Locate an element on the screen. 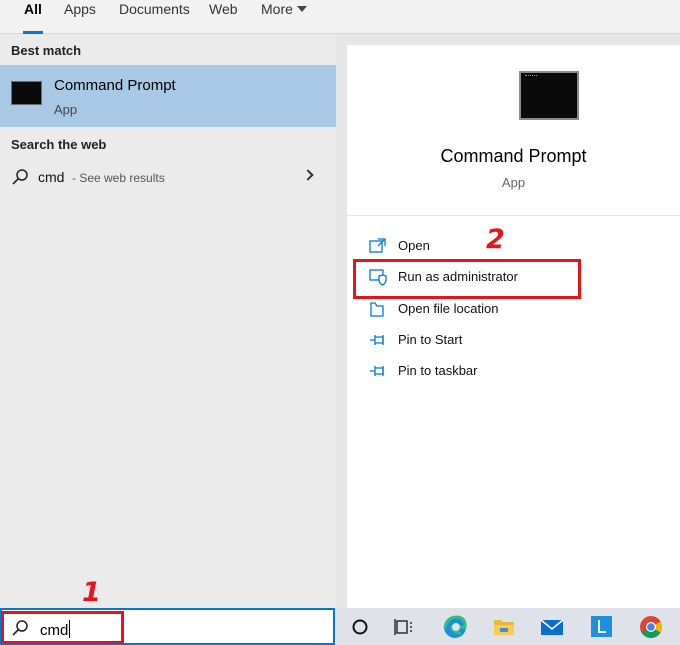 The width and height of the screenshot is (680, 645). edge-icon is located at coordinates (455, 626).